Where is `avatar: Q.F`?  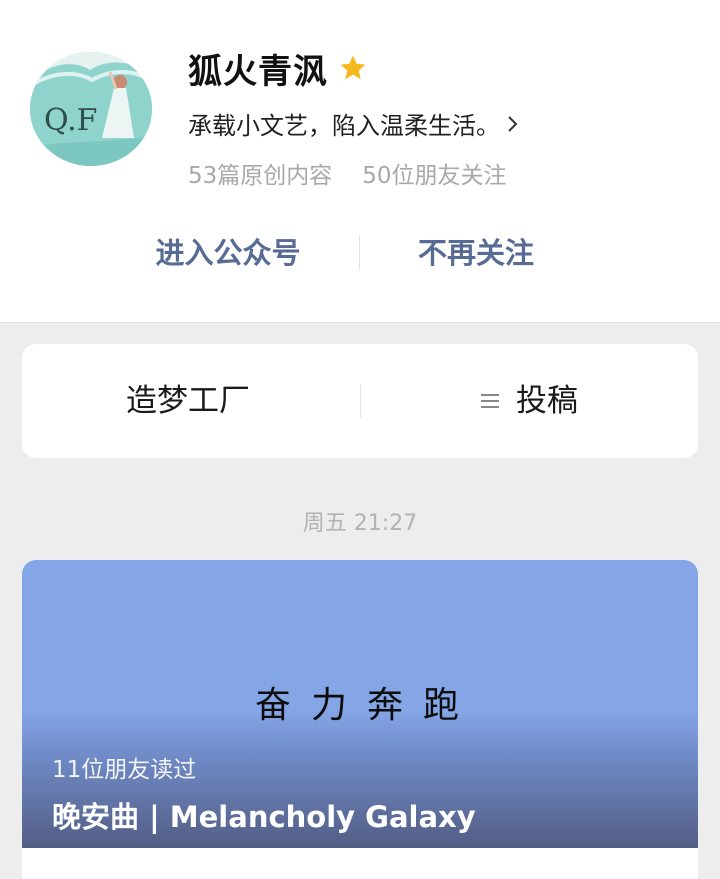 avatar: Q.F is located at coordinates (91, 109).